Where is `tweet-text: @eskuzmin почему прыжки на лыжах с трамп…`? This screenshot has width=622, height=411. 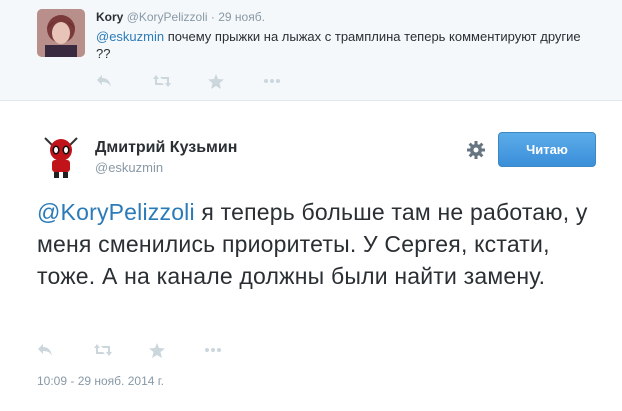 tweet-text: @eskuzmin почему прыжки на лыжах с трамп… is located at coordinates (346, 45).